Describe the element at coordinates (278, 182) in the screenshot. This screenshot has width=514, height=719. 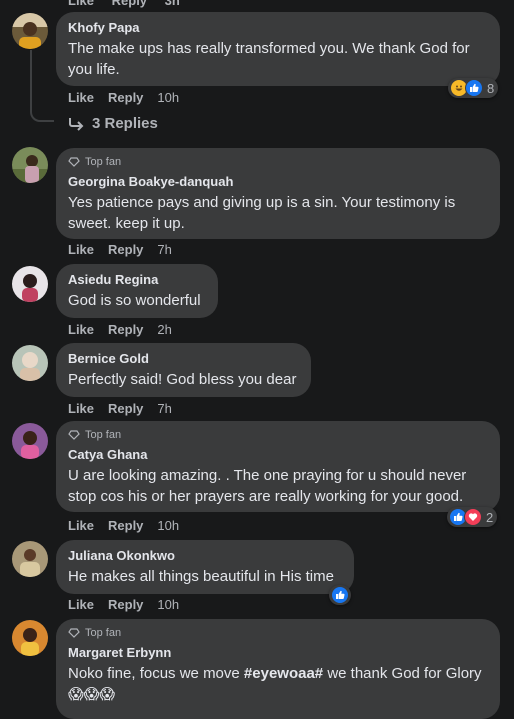
I see `commenter-name: Georgina Boakye-danquah` at that location.